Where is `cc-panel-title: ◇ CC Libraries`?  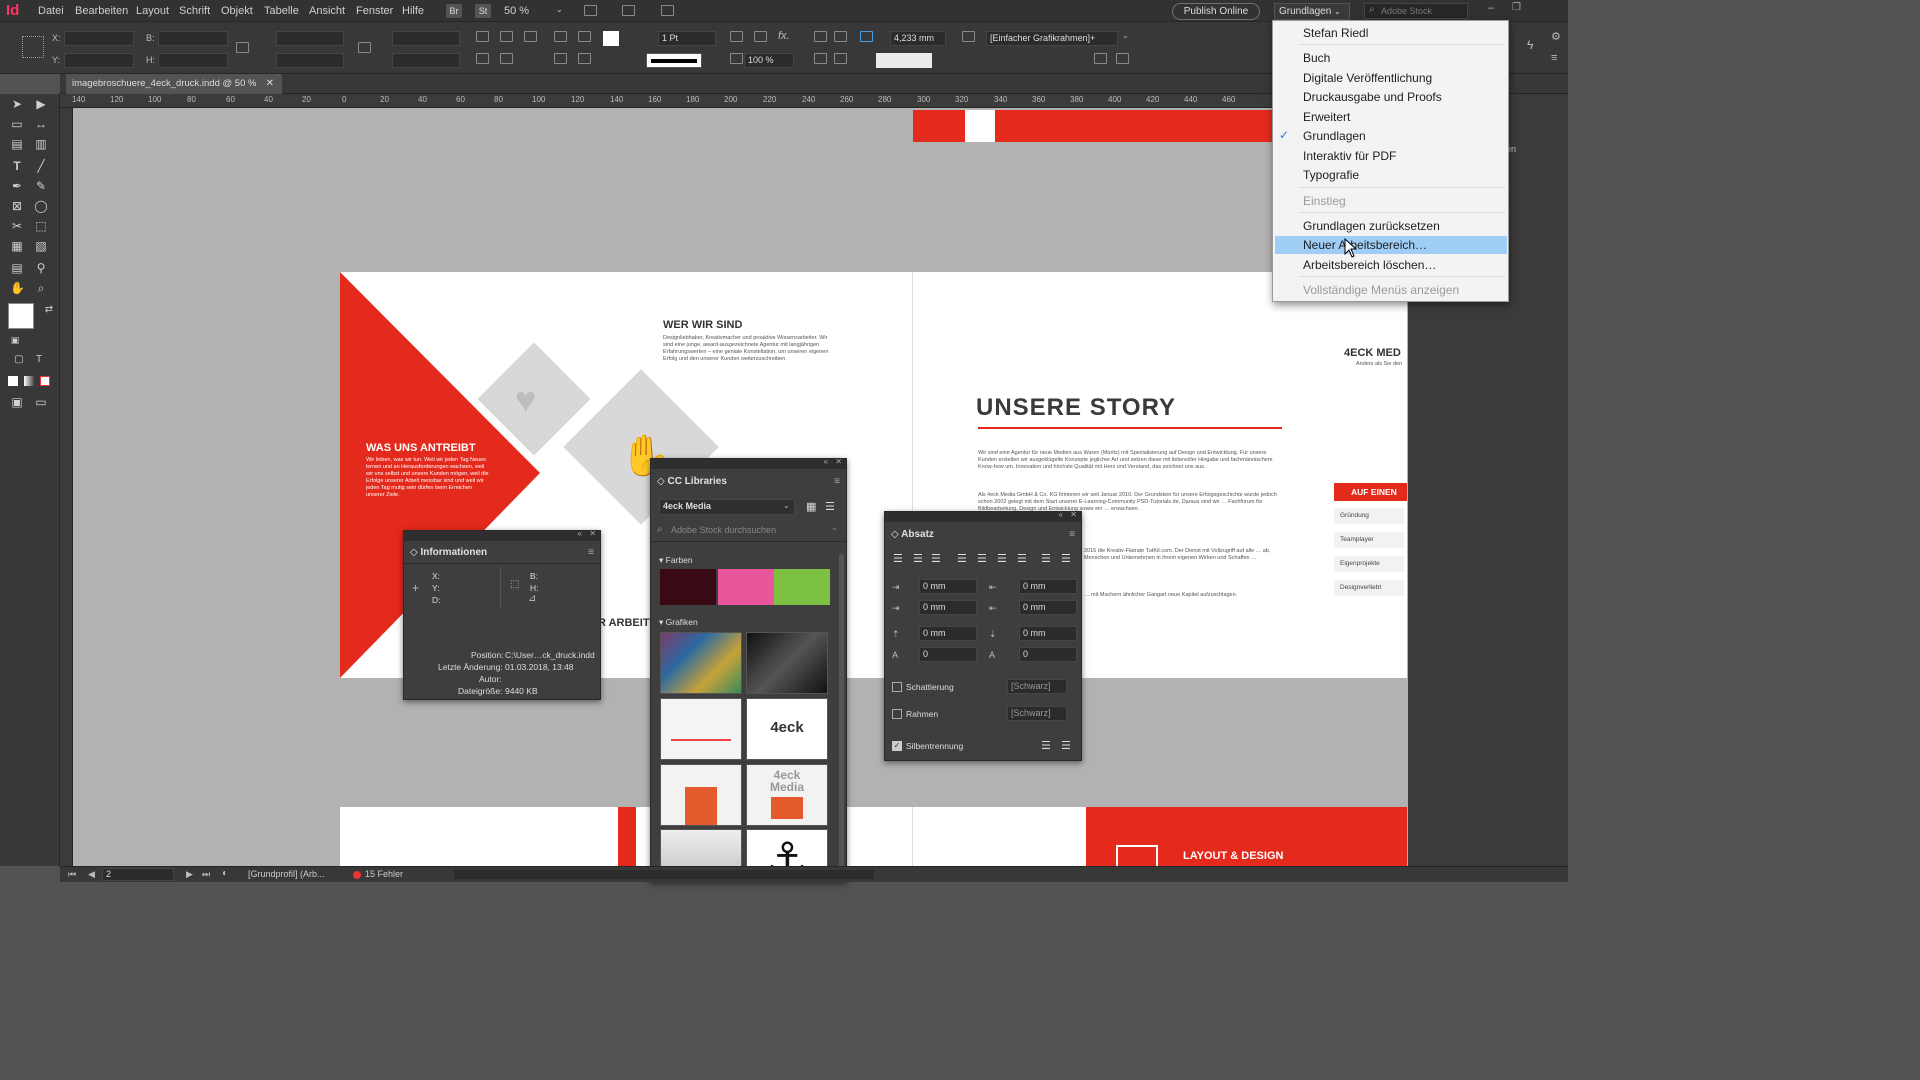
cc-panel-title: ◇ CC Libraries is located at coordinates (692, 481).